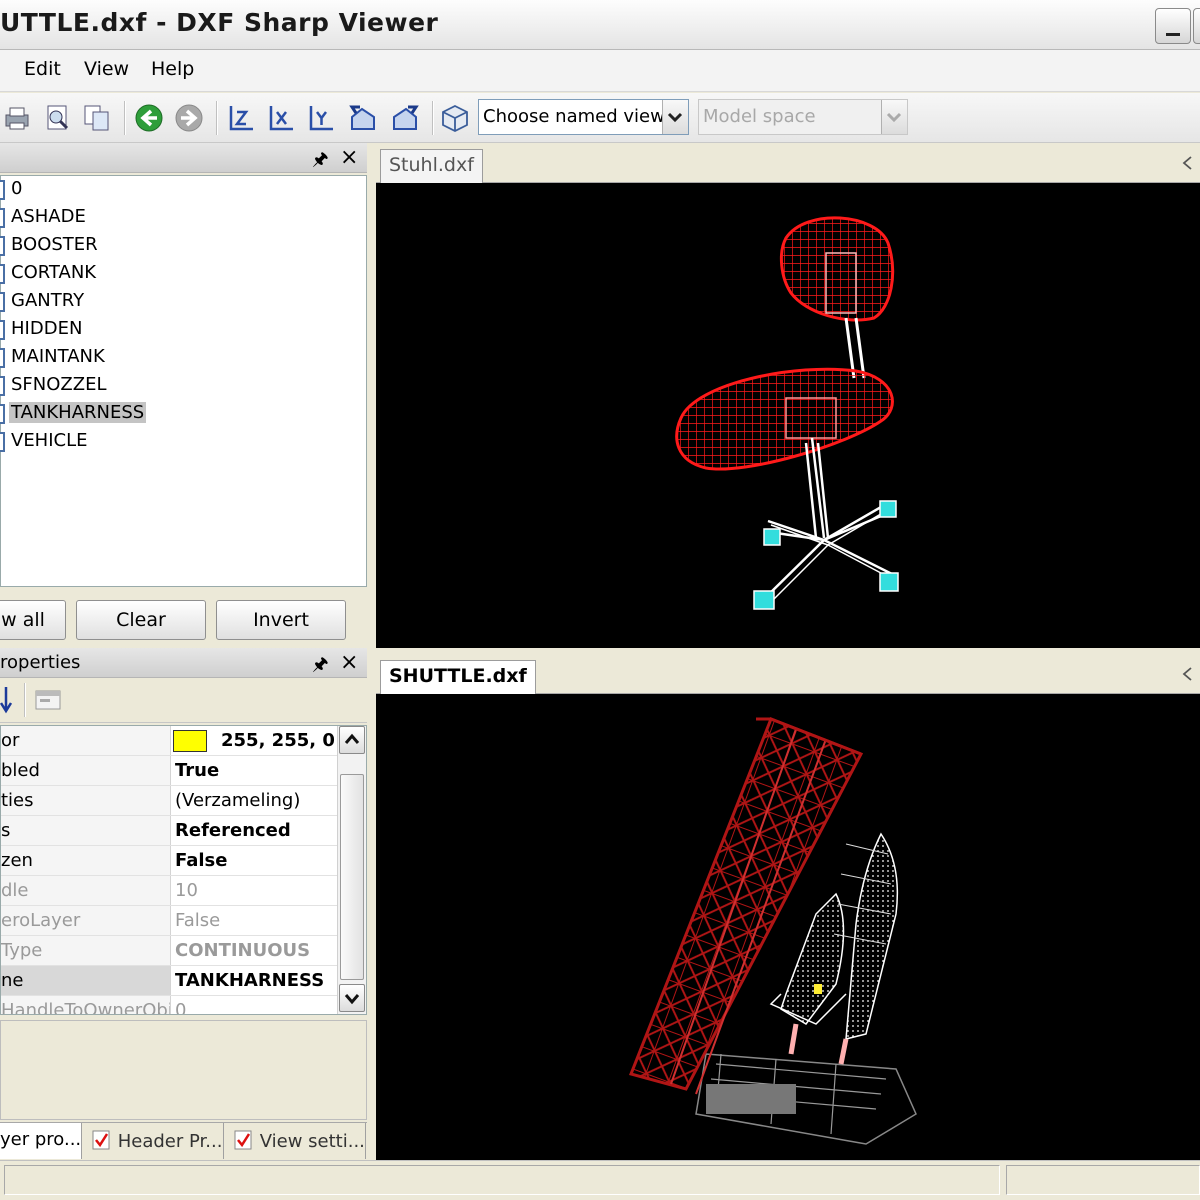  I want to click on layer-item-selected: TANKHARNESS, so click(100, 414).